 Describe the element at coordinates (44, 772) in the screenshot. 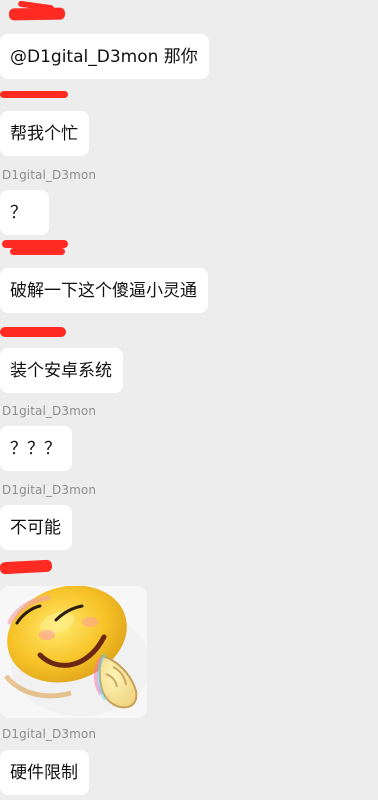

I see `message-bubble: 硬件限制` at that location.